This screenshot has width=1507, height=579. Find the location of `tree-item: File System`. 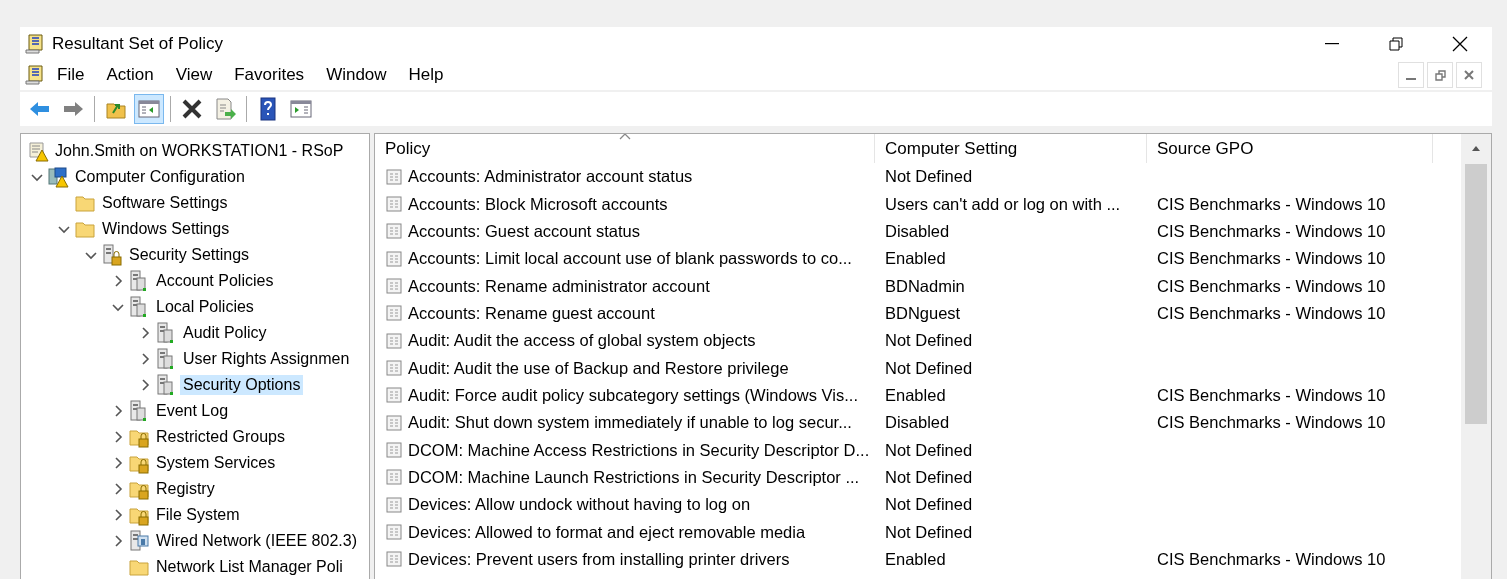

tree-item: File System is located at coordinates (198, 515).